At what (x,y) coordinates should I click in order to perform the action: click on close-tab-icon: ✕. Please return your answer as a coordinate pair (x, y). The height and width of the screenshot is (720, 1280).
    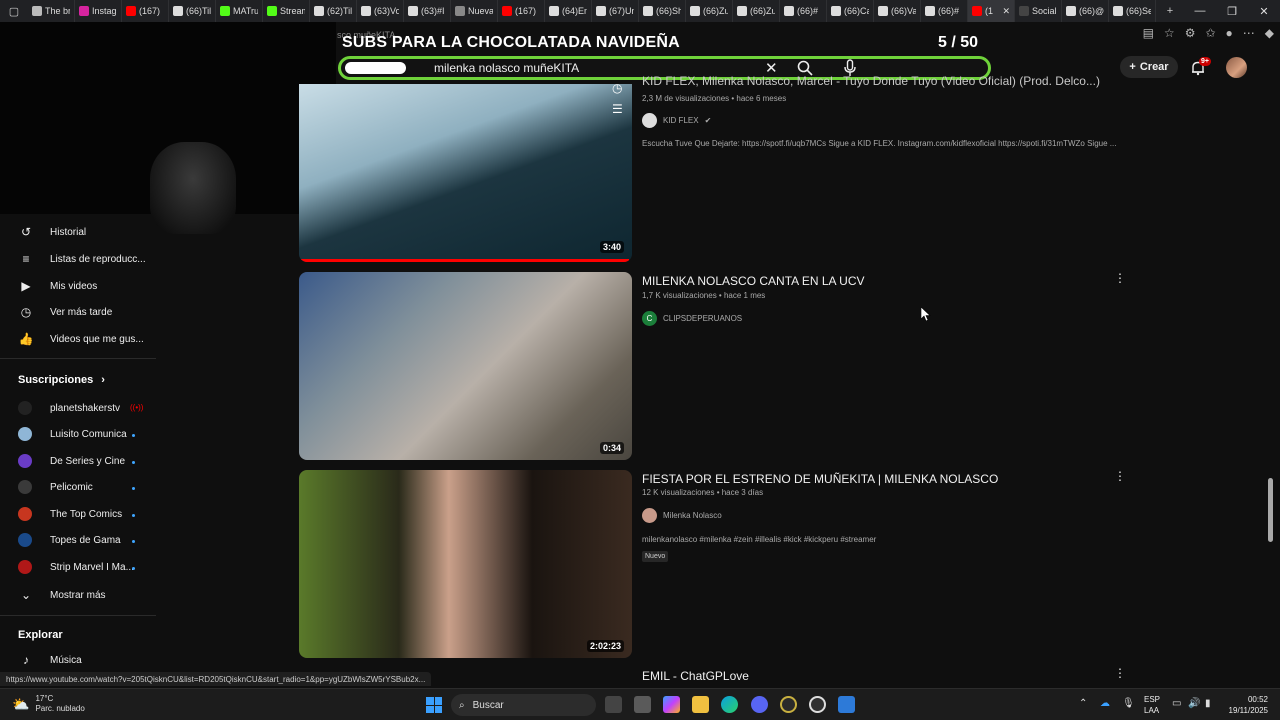
    Looking at the image, I should click on (1006, 11).